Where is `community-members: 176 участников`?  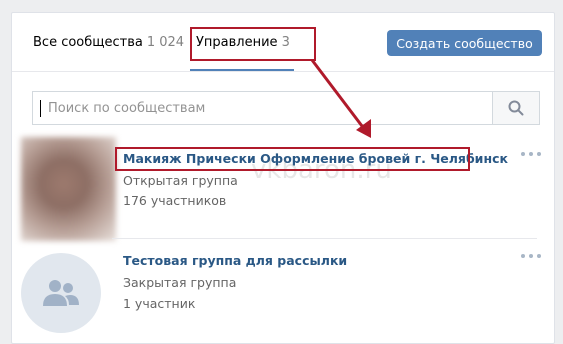
community-members: 176 участников is located at coordinates (175, 200).